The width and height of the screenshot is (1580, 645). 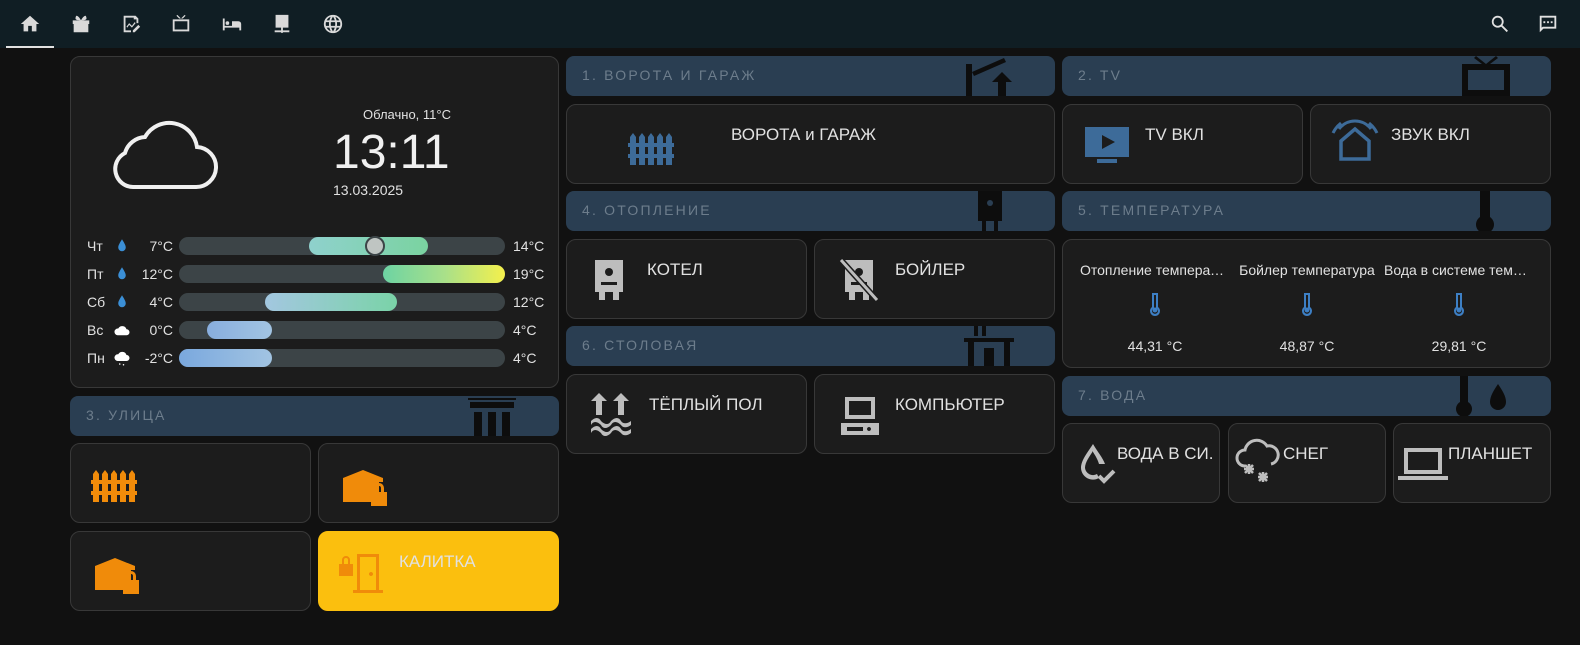 I want to click on top-toolbar, so click(x=790, y=24).